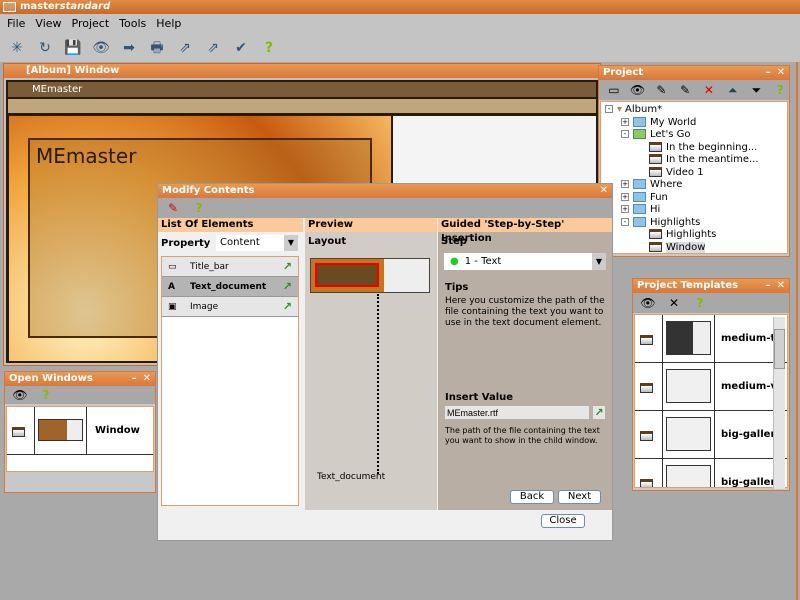 Image resolution: width=800 pixels, height=600 pixels. I want to click on app-title-bar: masterstandard, so click(400, 7).